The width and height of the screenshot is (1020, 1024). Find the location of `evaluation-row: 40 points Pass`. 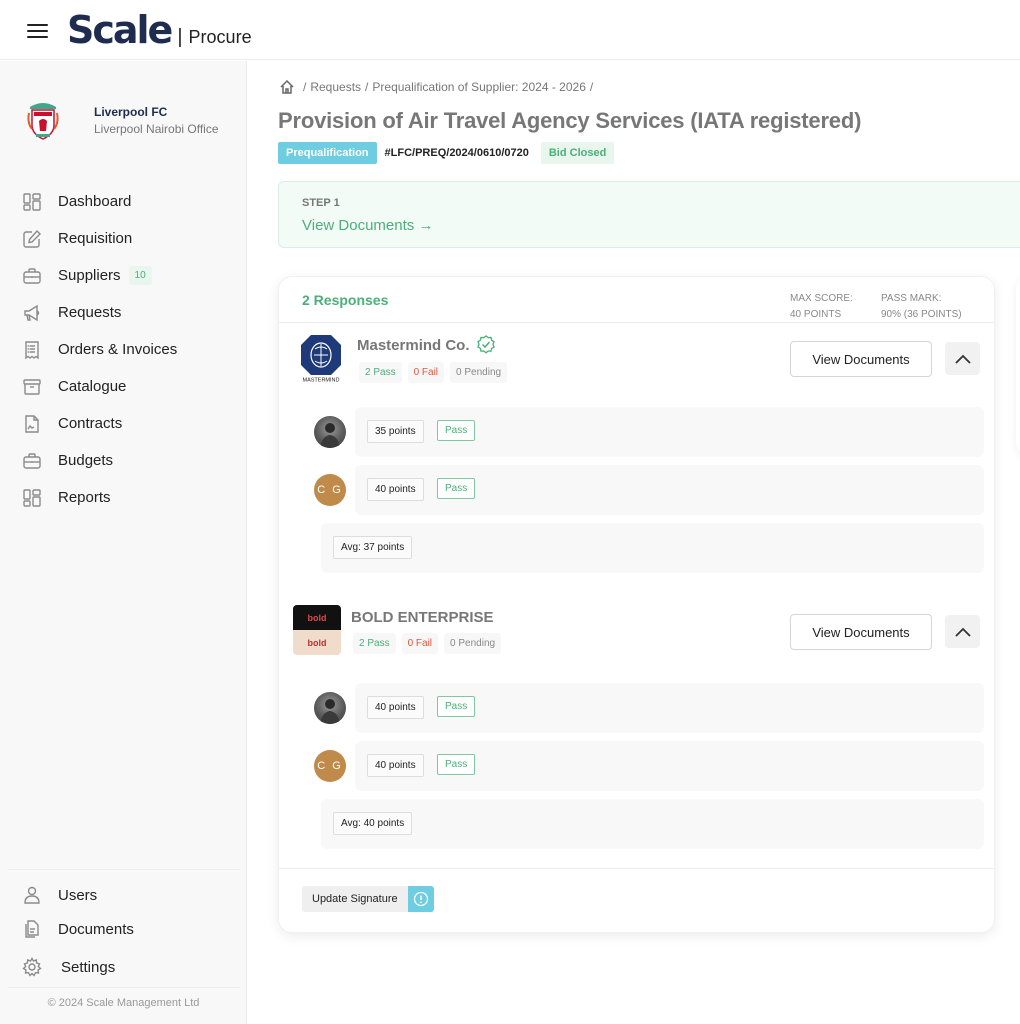

evaluation-row: 40 points Pass is located at coordinates (636, 708).